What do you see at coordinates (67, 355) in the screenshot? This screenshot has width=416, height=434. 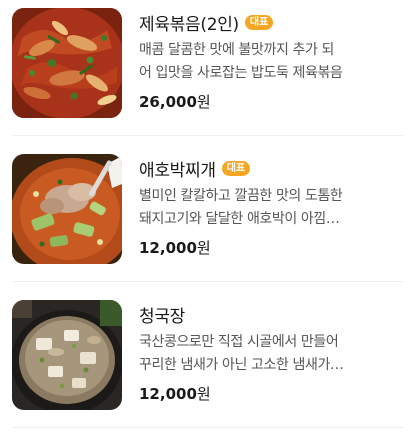 I see `soybean-paste-stew-photo` at bounding box center [67, 355].